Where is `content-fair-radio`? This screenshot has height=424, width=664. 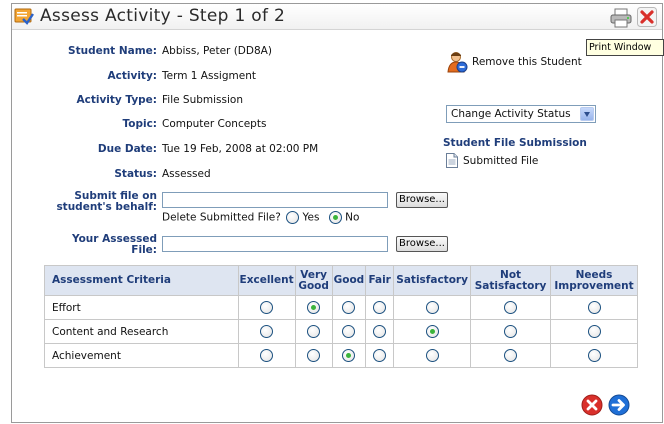 content-fair-radio is located at coordinates (380, 331).